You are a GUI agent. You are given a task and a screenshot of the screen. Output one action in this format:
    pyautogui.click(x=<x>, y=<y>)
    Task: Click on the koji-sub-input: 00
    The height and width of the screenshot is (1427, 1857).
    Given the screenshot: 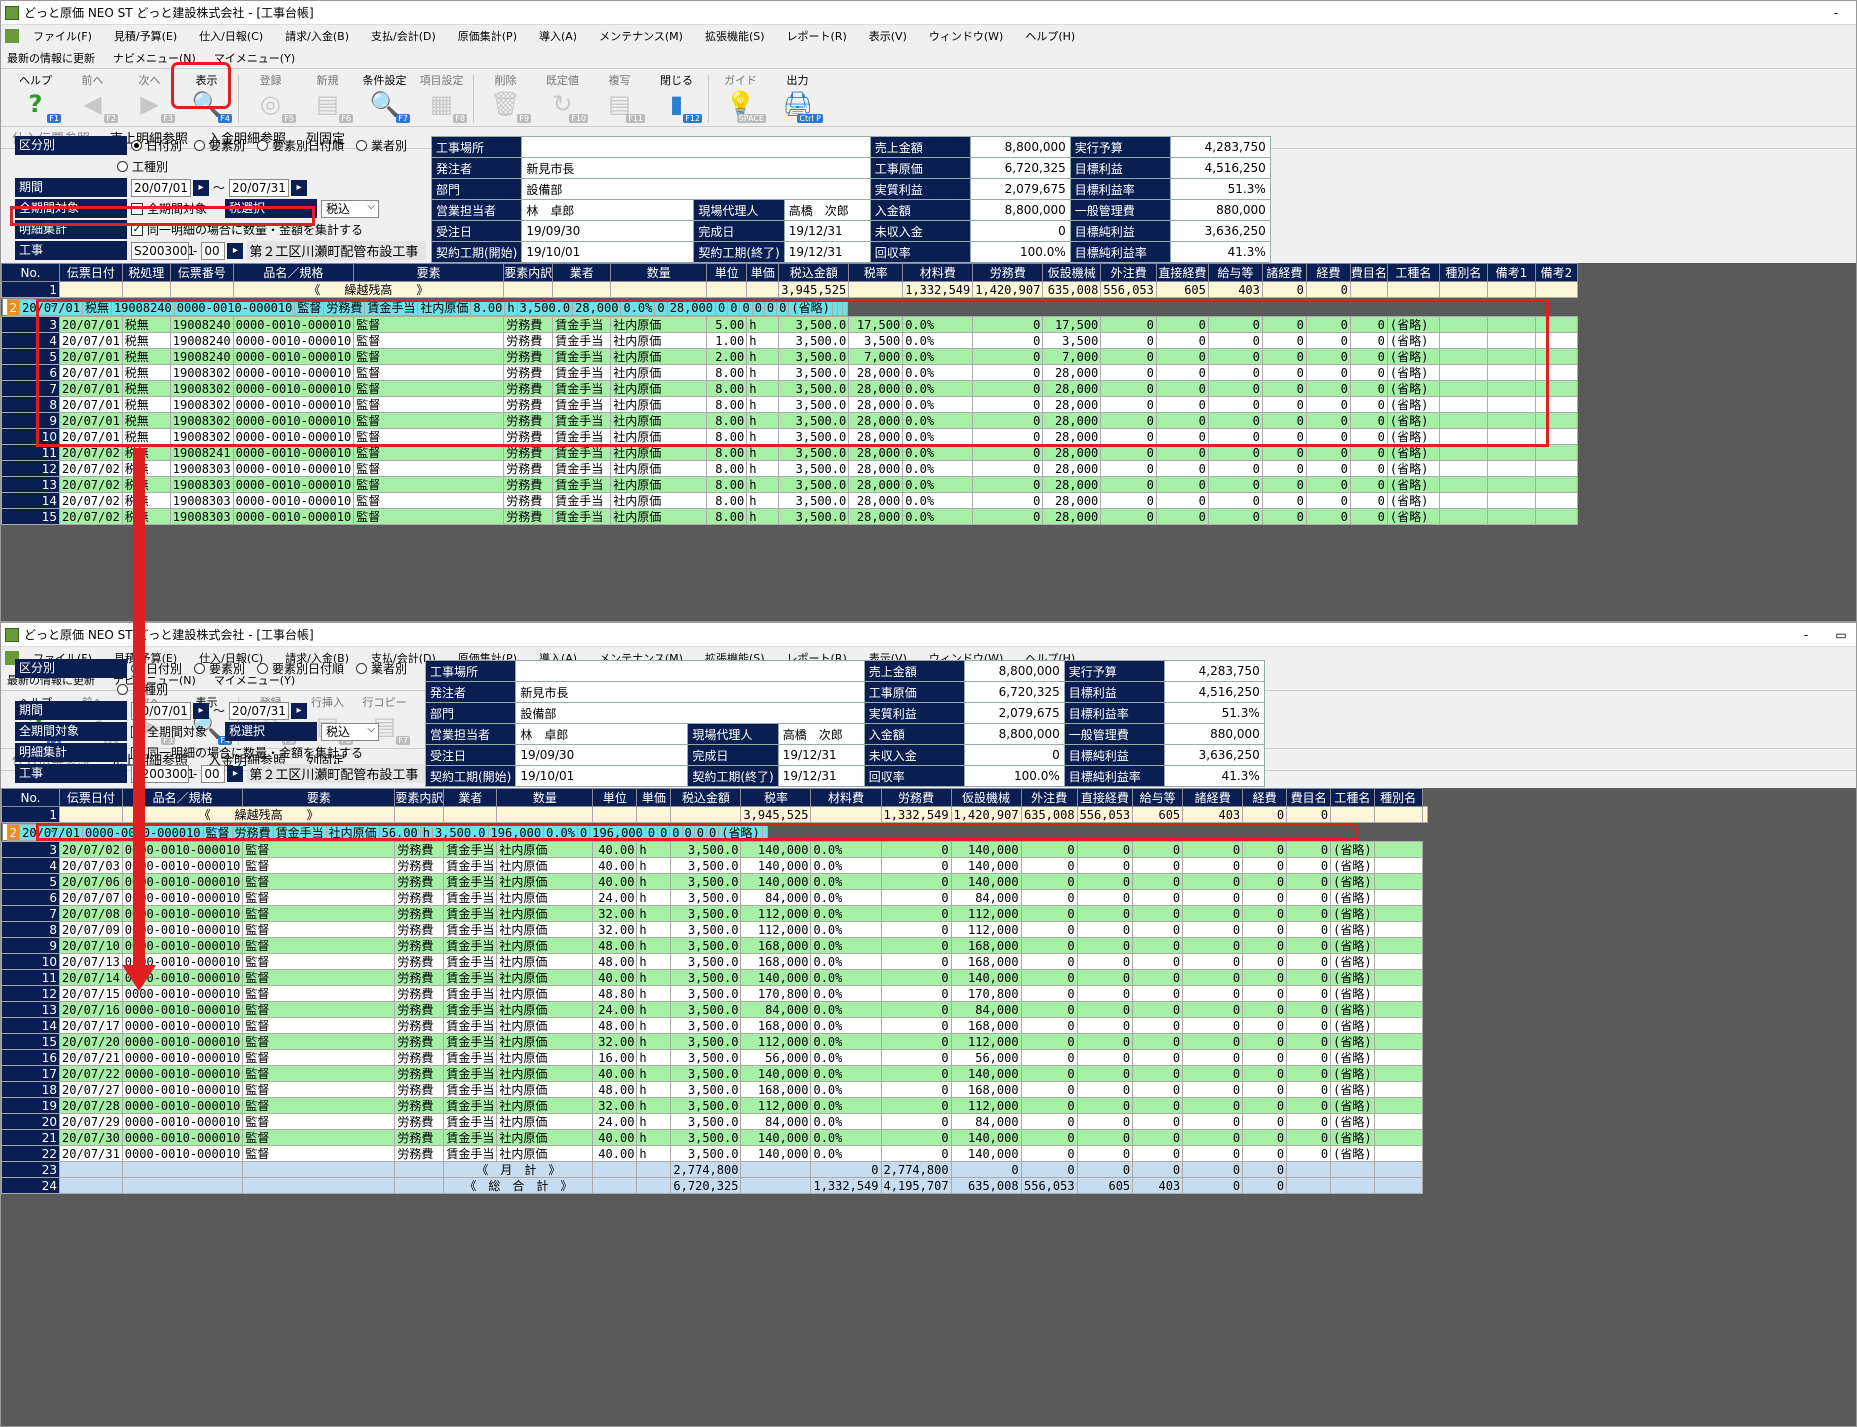 What is the action you would take?
    pyautogui.click(x=213, y=773)
    